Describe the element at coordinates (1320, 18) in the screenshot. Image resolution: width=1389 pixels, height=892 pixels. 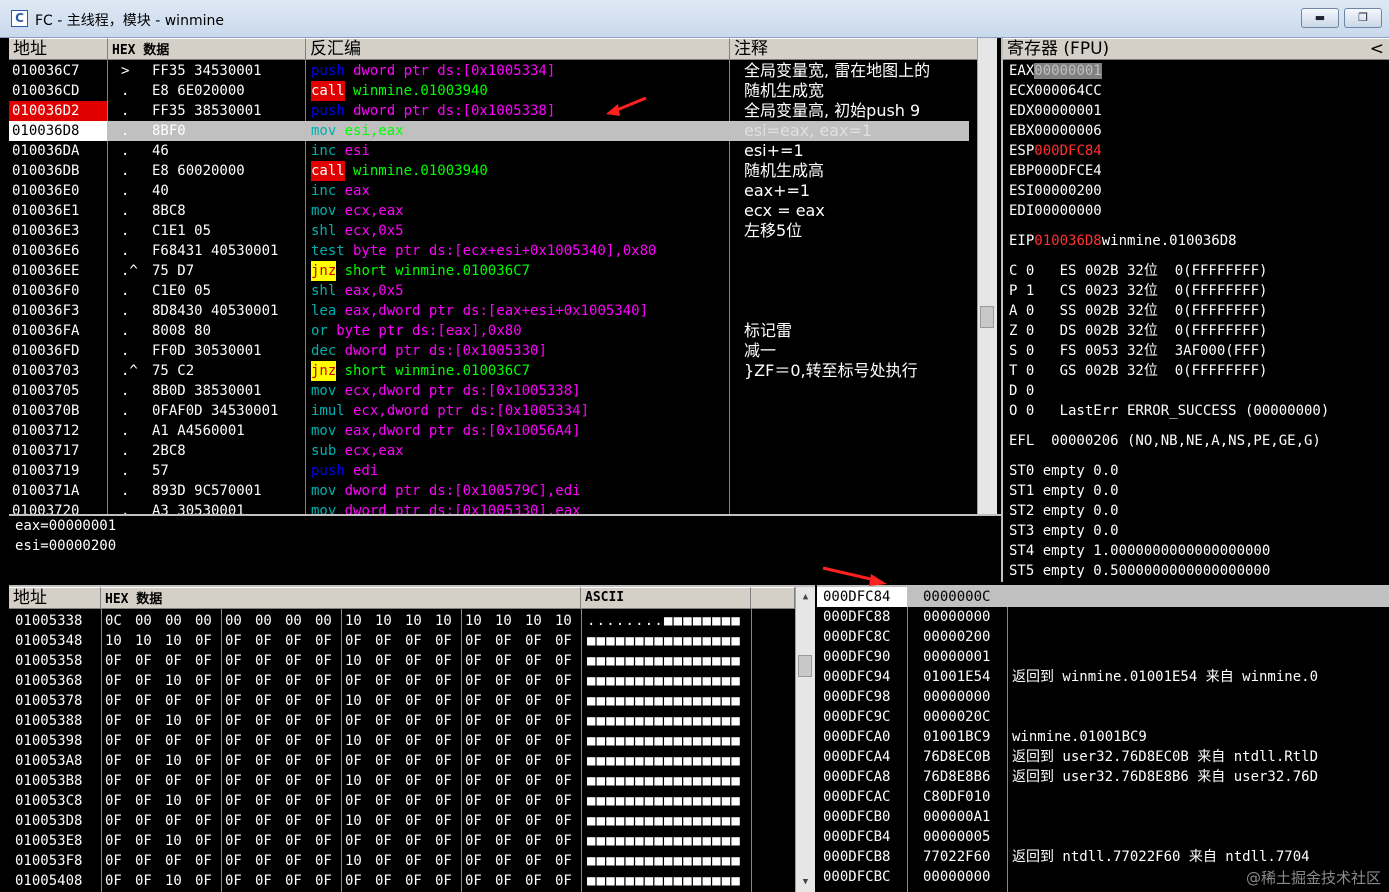
I see `minimize-button: ▬` at that location.